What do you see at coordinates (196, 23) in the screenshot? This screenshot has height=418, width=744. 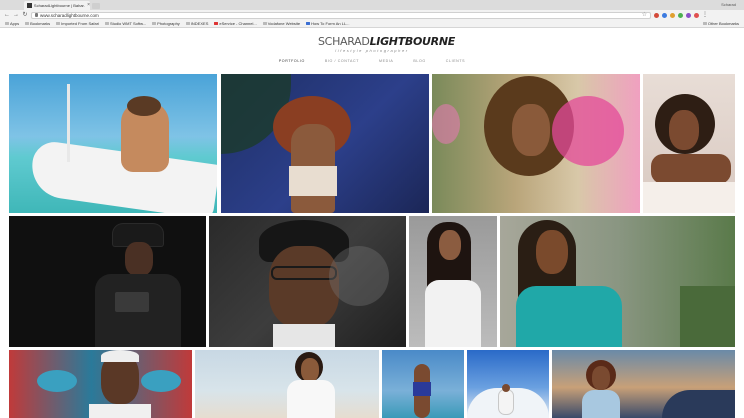 I see `bookmark-item: INDEXES` at bounding box center [196, 23].